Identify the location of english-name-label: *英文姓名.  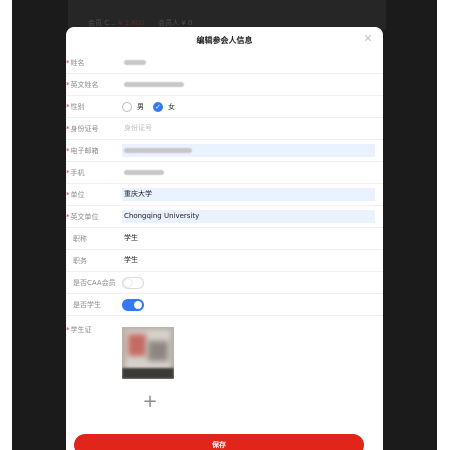
(82, 85).